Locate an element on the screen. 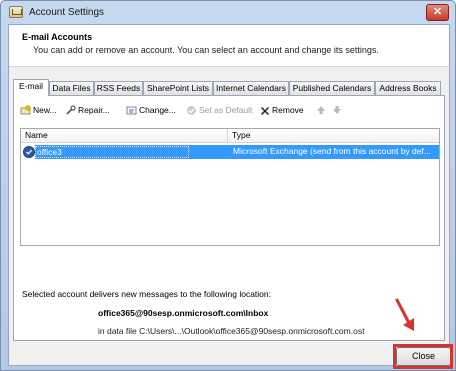 The height and width of the screenshot is (371, 456). move-up-button is located at coordinates (321, 111).